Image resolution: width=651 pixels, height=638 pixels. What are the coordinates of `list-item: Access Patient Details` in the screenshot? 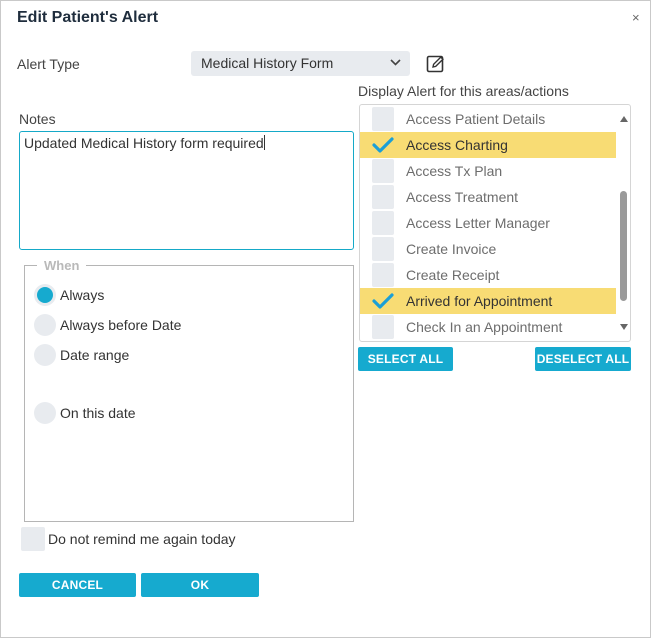 It's located at (488, 119).